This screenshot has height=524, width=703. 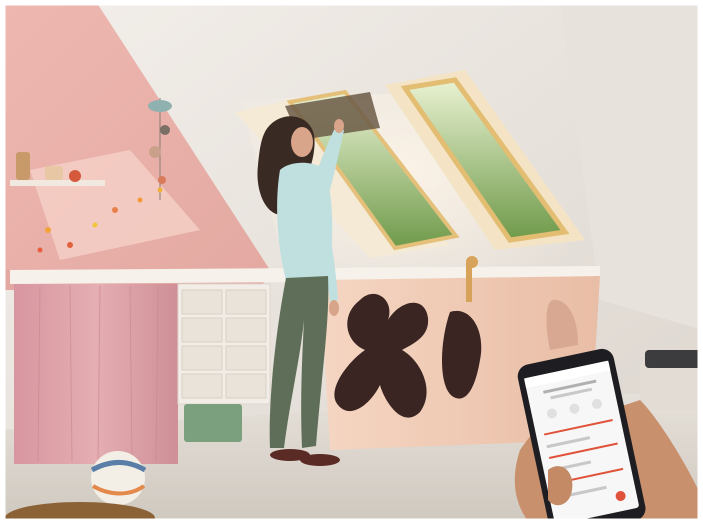 What do you see at coordinates (57, 183) in the screenshot?
I see `wall-shelf` at bounding box center [57, 183].